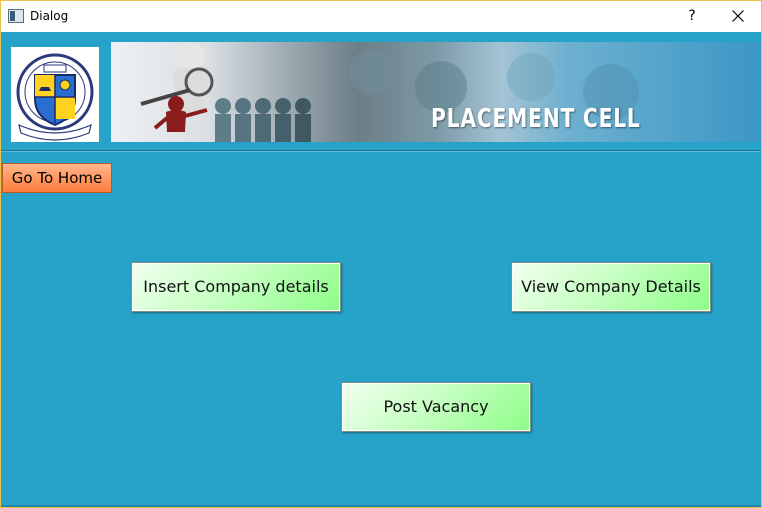  Describe the element at coordinates (381, 151) in the screenshot. I see `header-divider-highlight` at that location.